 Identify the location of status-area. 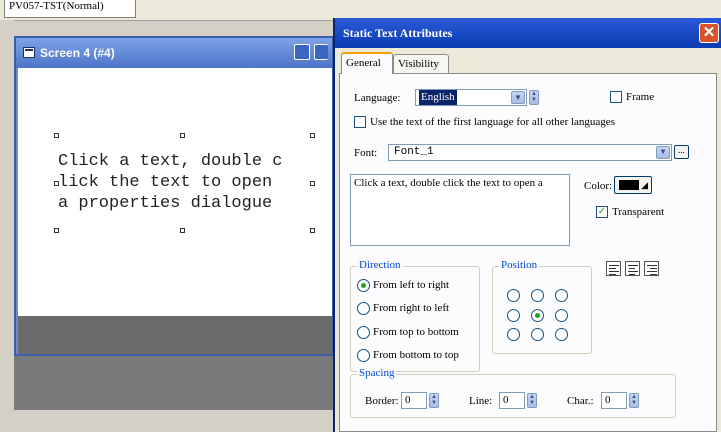
(174, 421).